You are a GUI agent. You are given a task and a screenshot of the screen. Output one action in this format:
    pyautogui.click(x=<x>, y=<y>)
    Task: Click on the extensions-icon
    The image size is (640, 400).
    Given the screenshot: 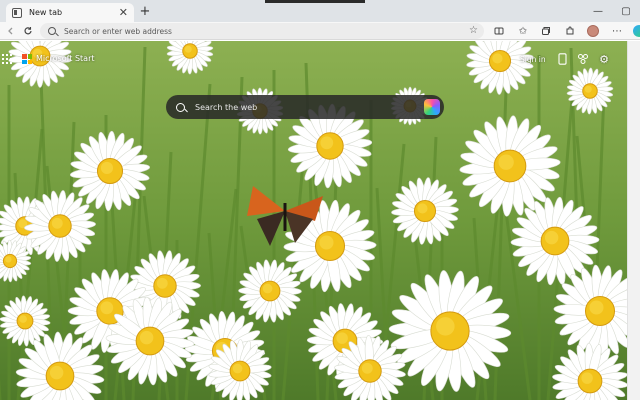 What is the action you would take?
    pyautogui.click(x=570, y=31)
    